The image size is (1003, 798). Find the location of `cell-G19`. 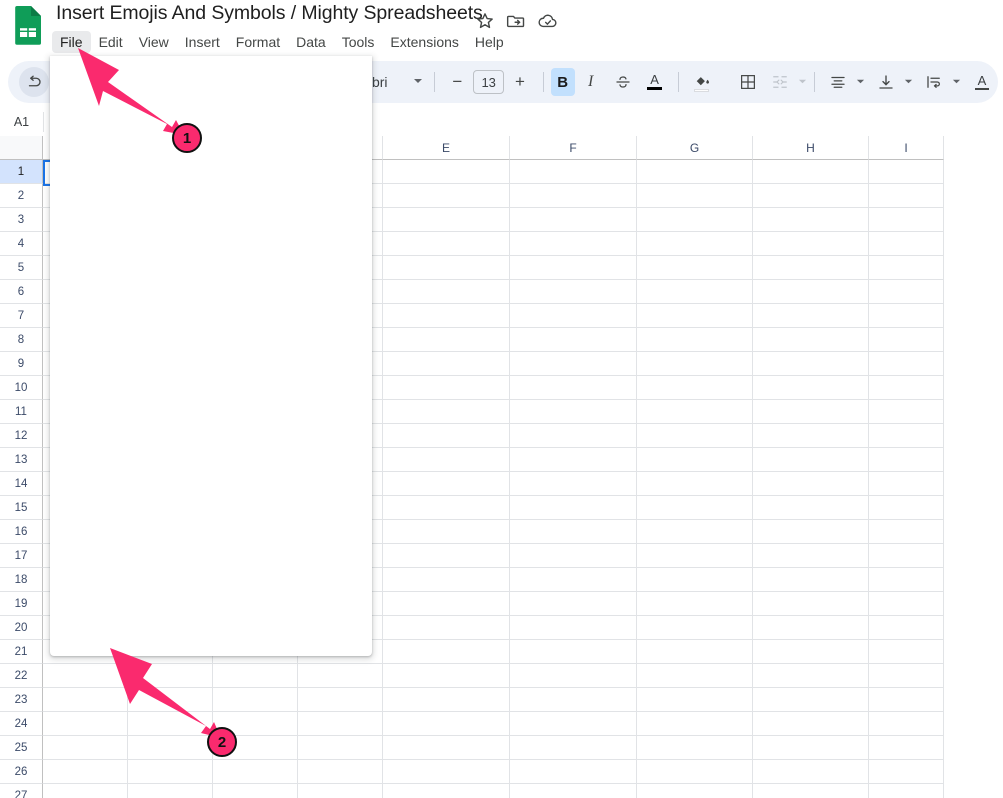

cell-G19 is located at coordinates (695, 604).